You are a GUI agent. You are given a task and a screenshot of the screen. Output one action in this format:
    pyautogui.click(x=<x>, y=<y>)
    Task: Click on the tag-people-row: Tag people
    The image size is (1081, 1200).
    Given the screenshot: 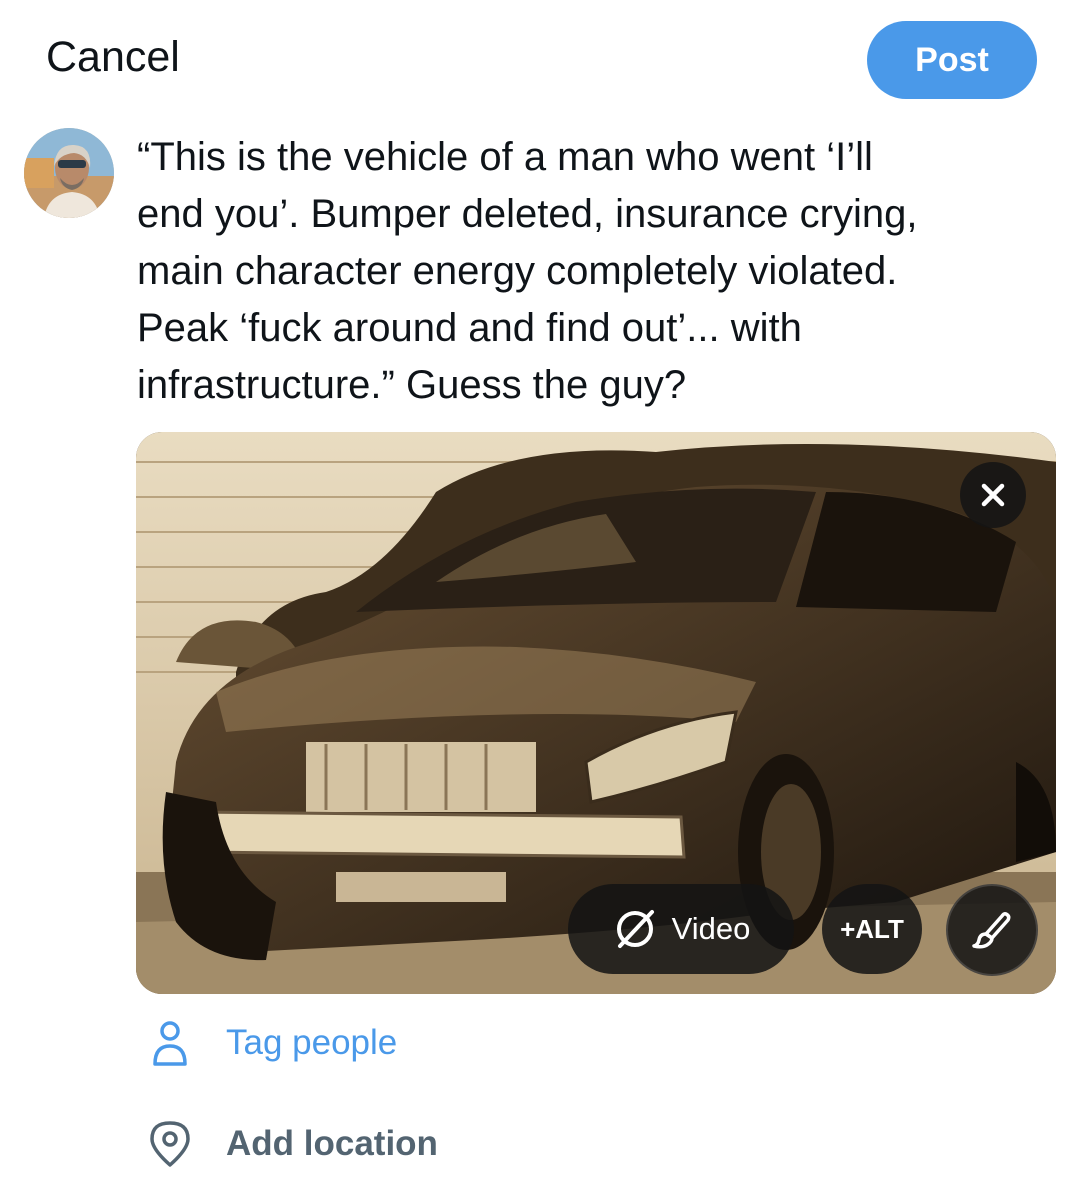 What is the action you would take?
    pyautogui.click(x=271, y=1043)
    